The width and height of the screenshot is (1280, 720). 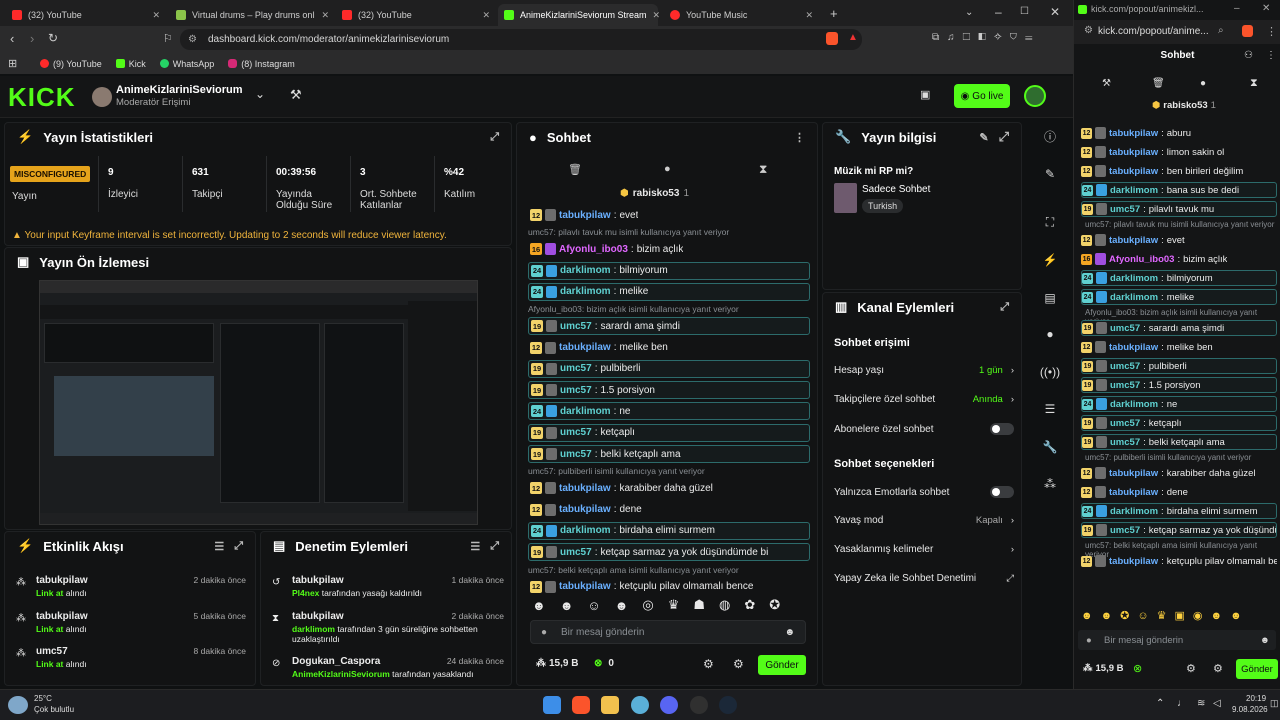 What do you see at coordinates (579, 15) in the screenshot?
I see `tab-kick-stream: AnimeKizlariniSeviorum Stream ✕` at bounding box center [579, 15].